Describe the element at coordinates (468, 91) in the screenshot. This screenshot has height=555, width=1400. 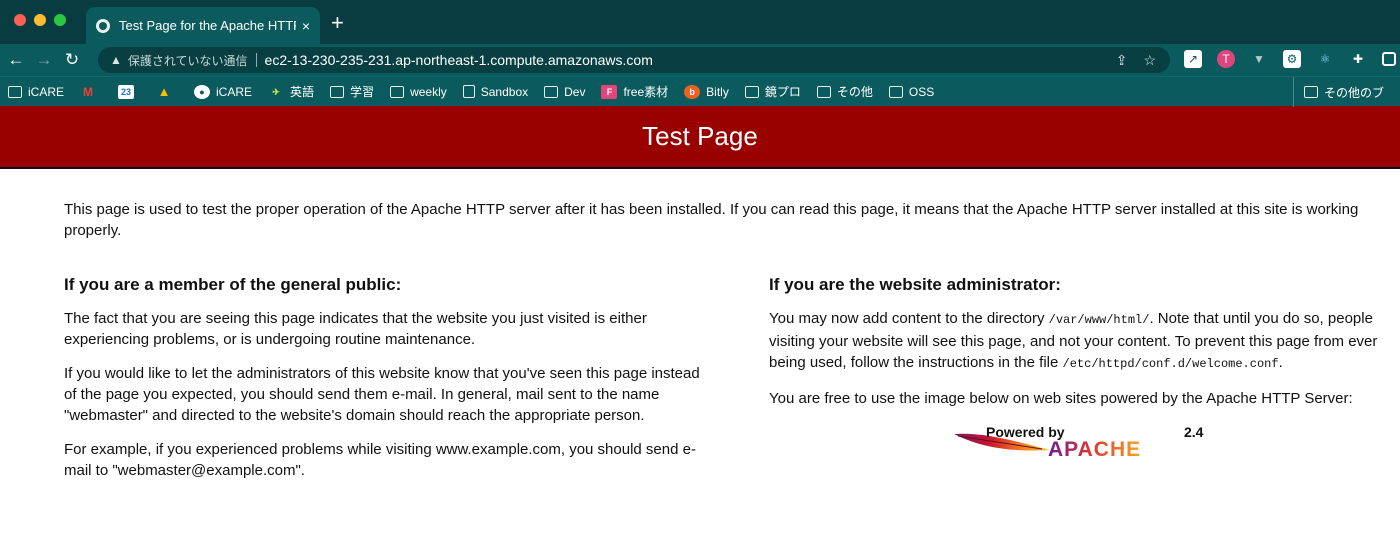
I see `page-icon` at that location.